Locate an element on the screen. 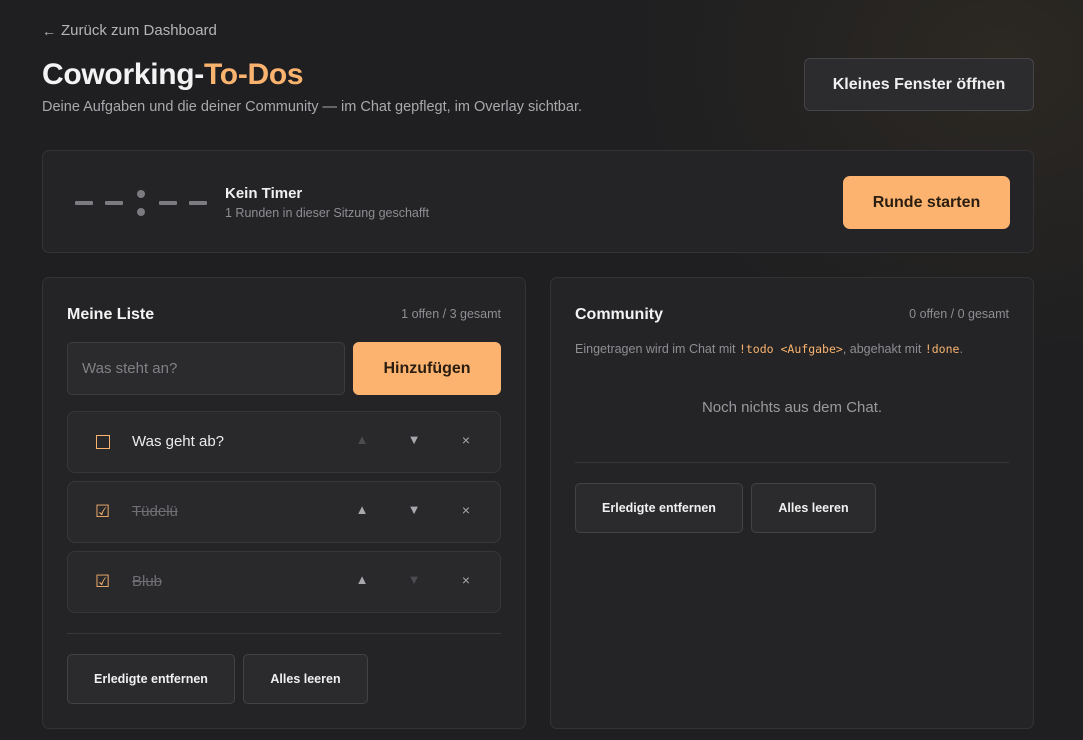  hint-suffix: . is located at coordinates (961, 349).